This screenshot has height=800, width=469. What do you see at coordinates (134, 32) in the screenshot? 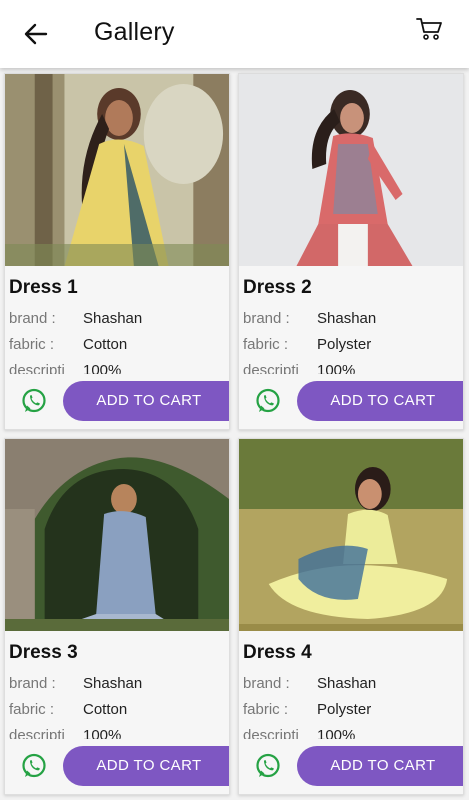
I see `page-title: Gallery` at bounding box center [134, 32].